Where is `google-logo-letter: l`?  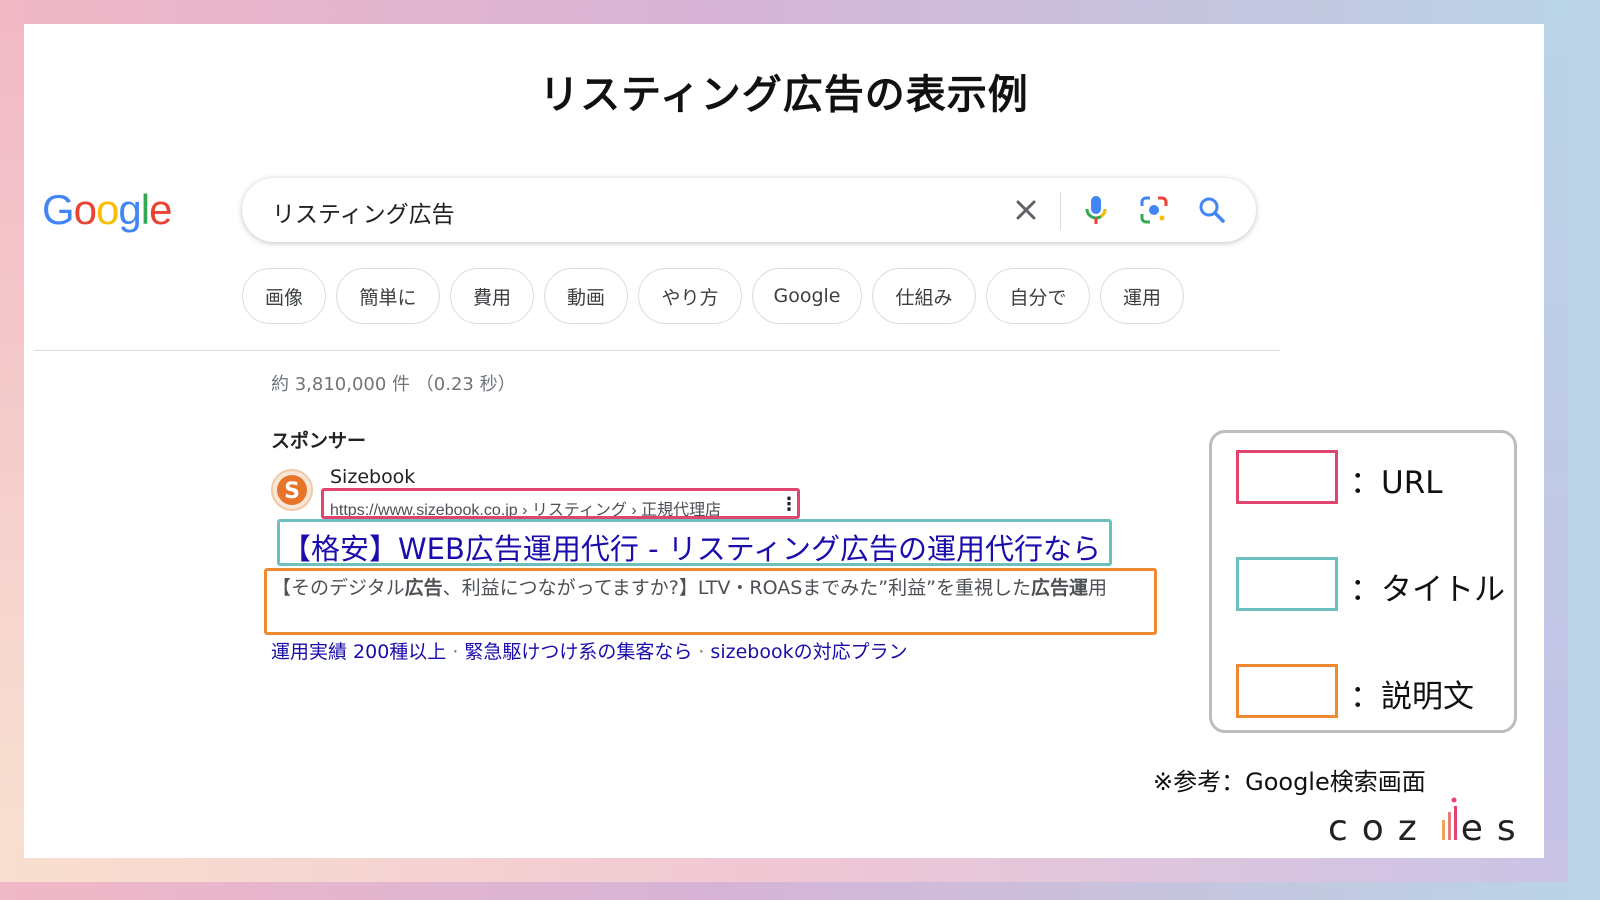 google-logo-letter: l is located at coordinates (145, 209).